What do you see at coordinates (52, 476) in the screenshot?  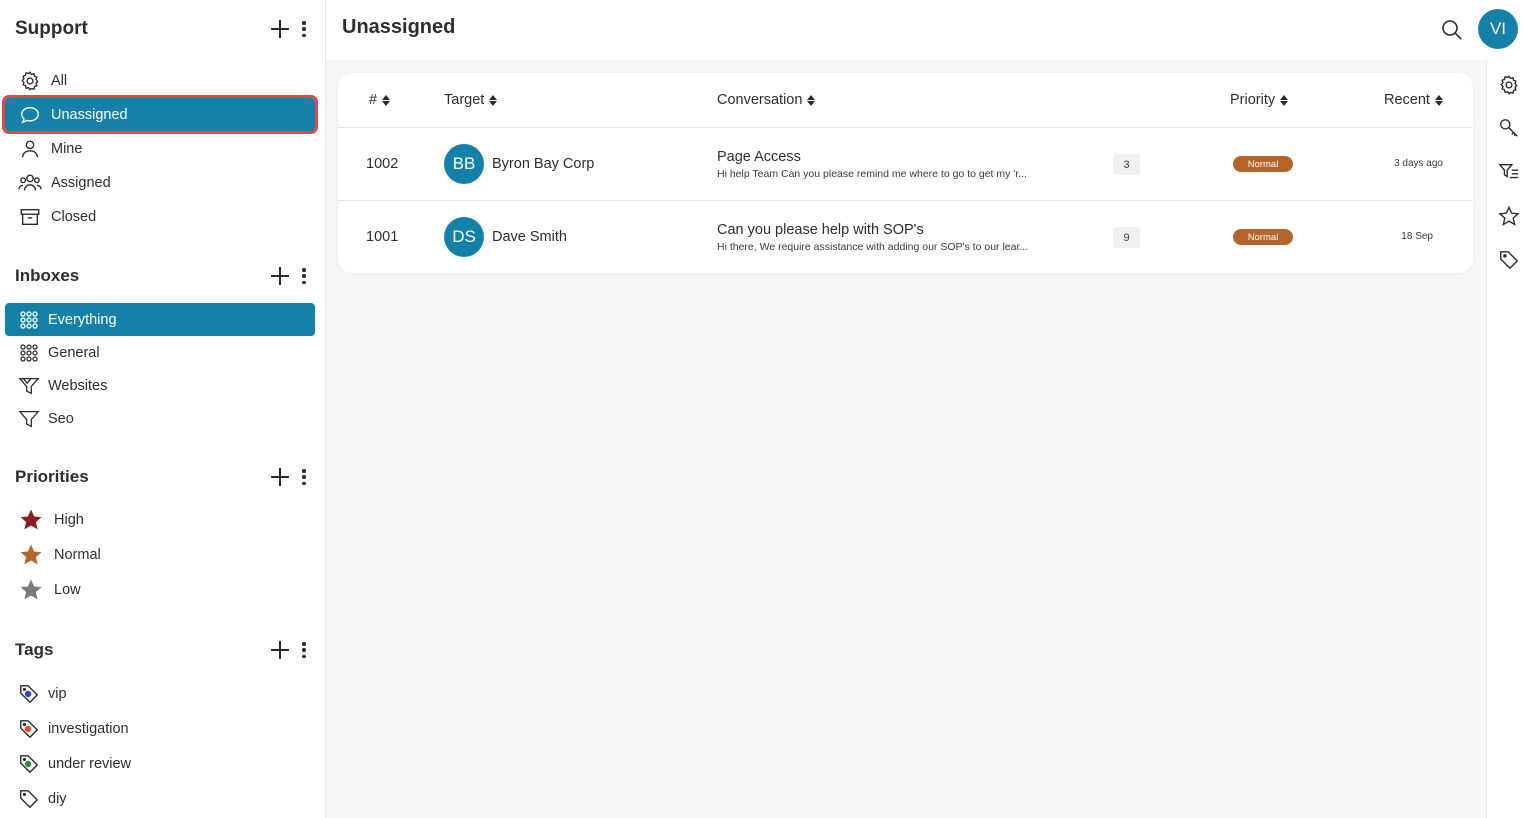 I see `section-title-priorities: Priorities` at bounding box center [52, 476].